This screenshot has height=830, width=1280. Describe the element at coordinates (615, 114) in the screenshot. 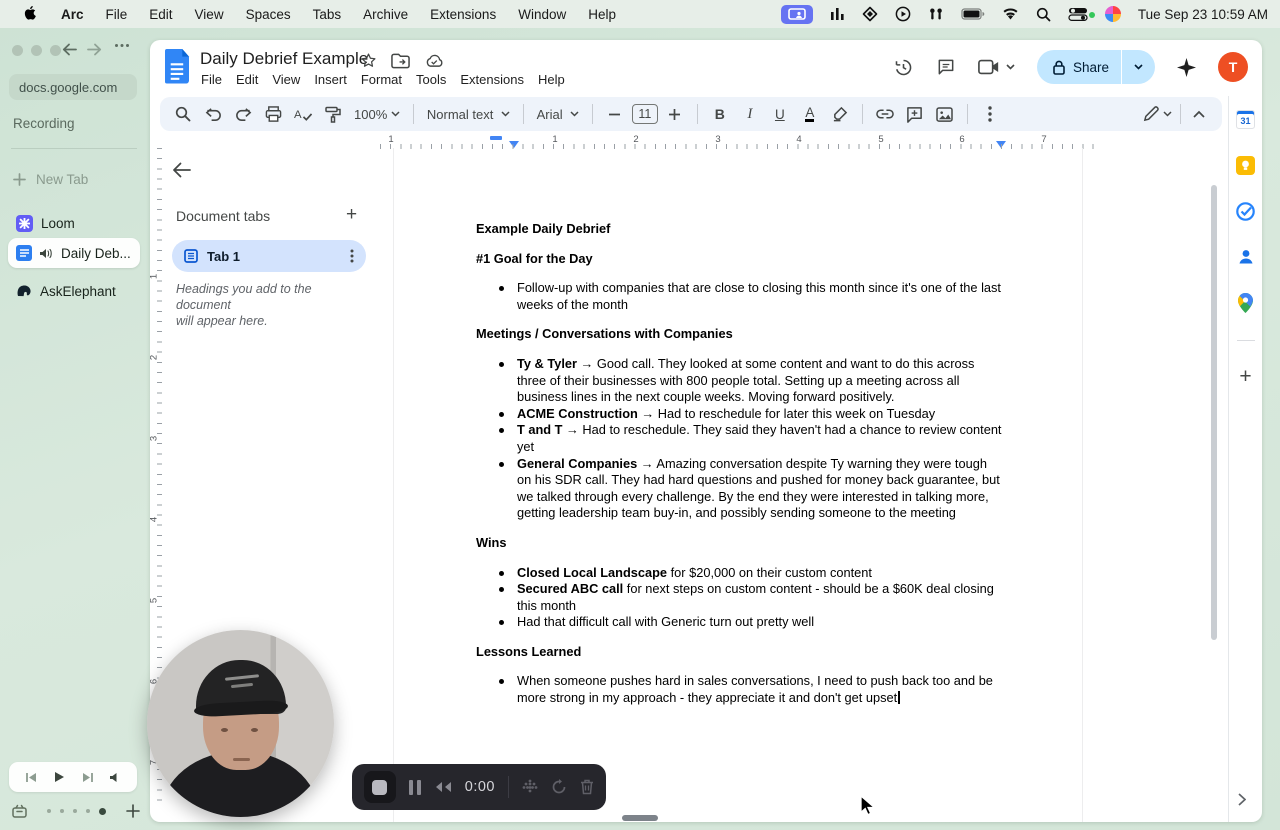

I see `decrease-font-size-icon` at that location.